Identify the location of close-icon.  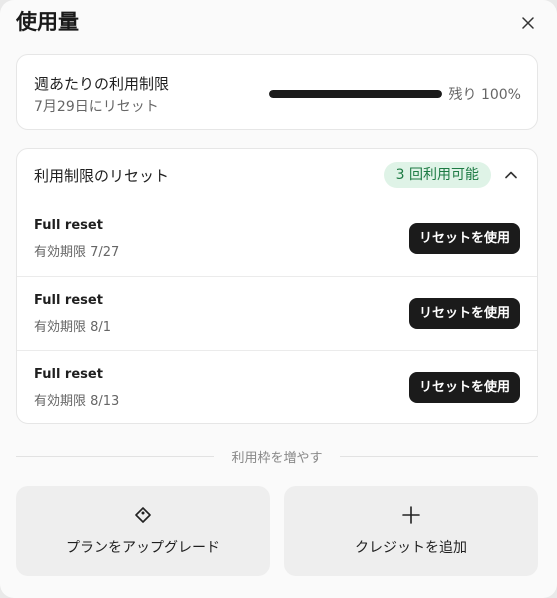
(528, 23).